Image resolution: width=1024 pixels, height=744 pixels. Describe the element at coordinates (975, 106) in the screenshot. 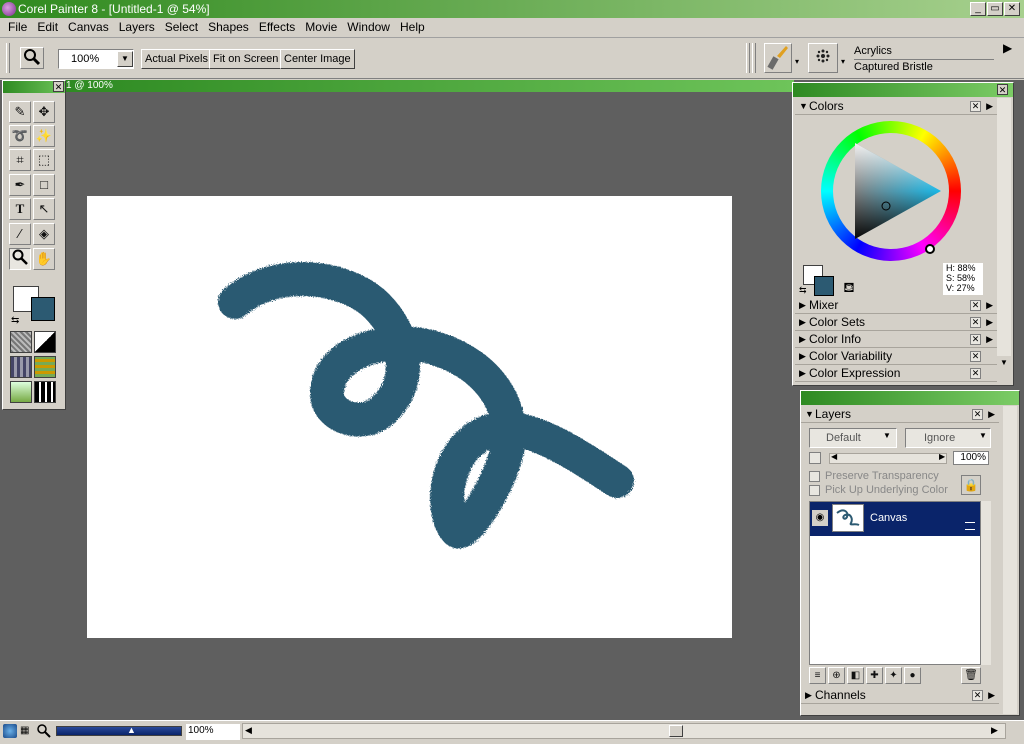

I see `colors-close-icon: ✕` at that location.